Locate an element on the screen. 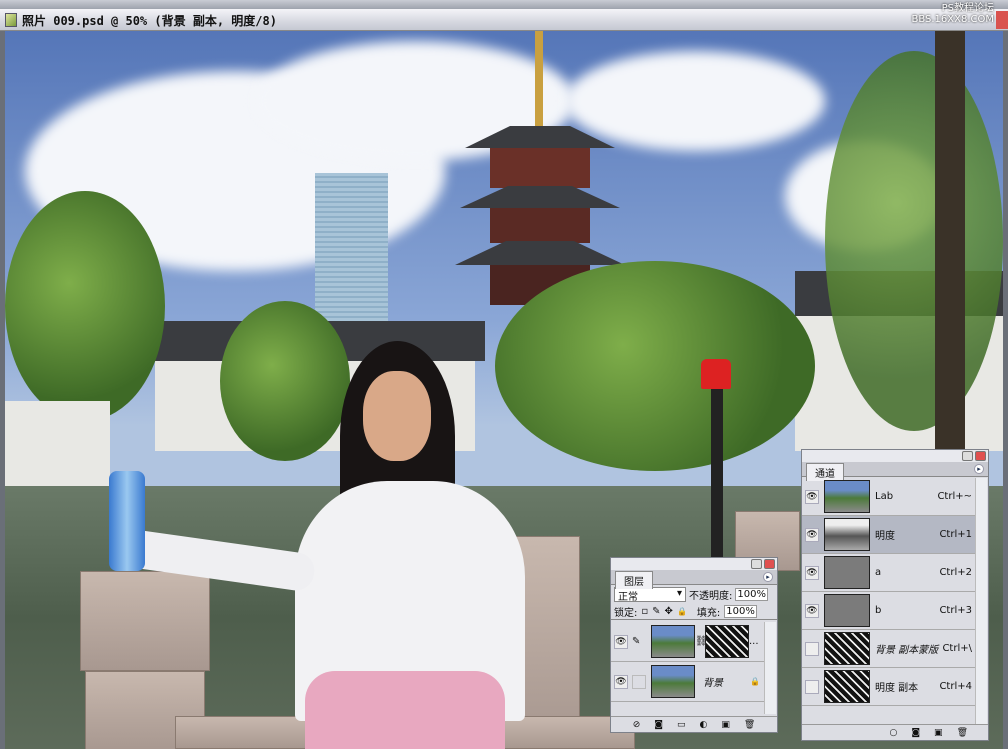 The height and width of the screenshot is (749, 1008). fill-input: 100% is located at coordinates (740, 611).